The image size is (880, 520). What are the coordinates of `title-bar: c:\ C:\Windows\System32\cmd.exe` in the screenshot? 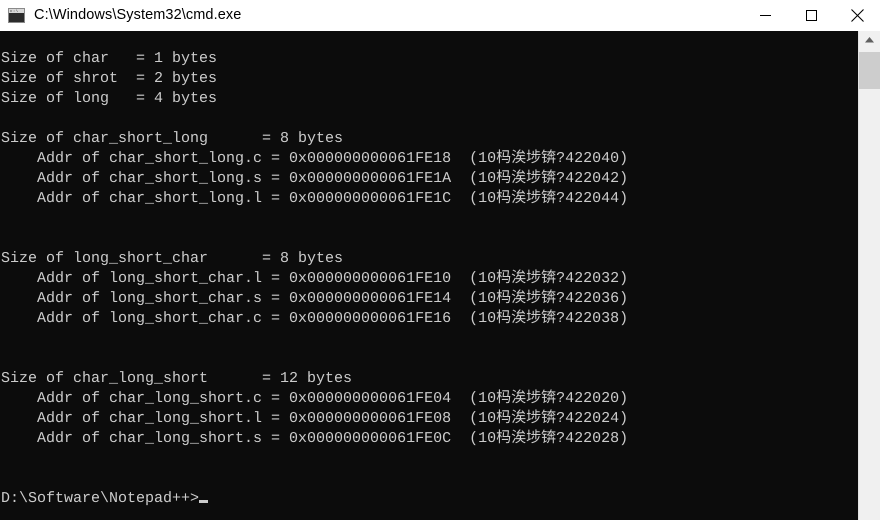 It's located at (440, 15).